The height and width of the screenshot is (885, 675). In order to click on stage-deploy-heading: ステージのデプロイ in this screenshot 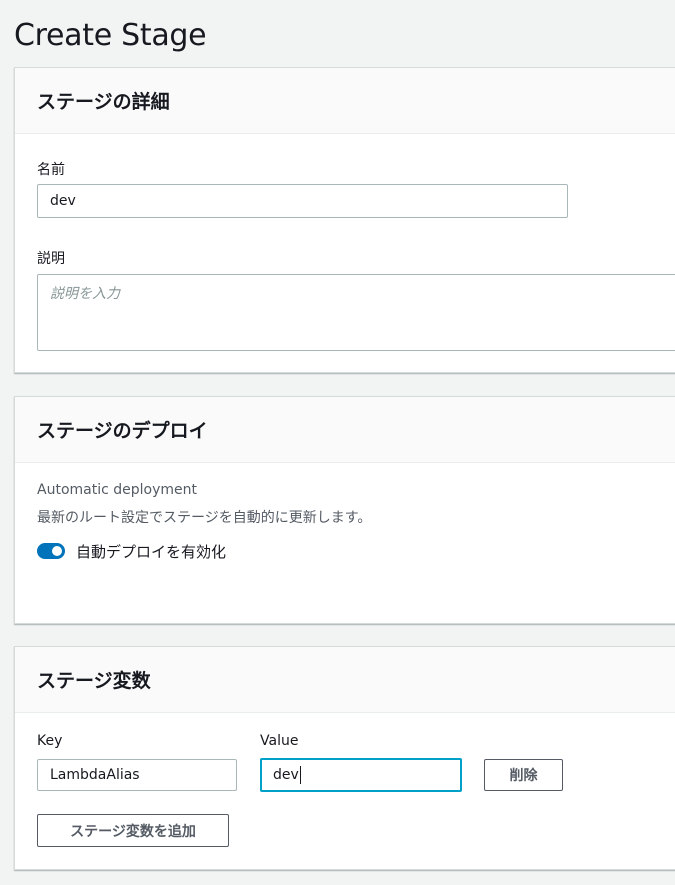, I will do `click(122, 431)`.